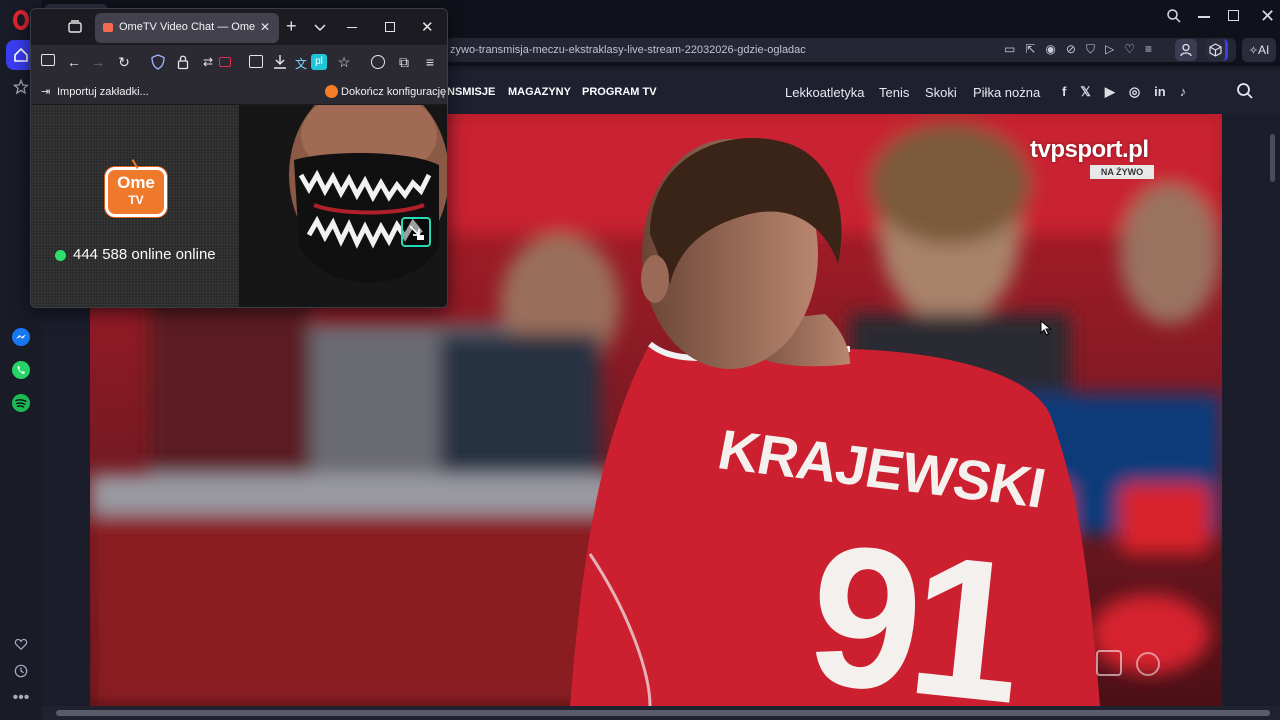  What do you see at coordinates (416, 232) in the screenshot?
I see `expand-view-icon` at bounding box center [416, 232].